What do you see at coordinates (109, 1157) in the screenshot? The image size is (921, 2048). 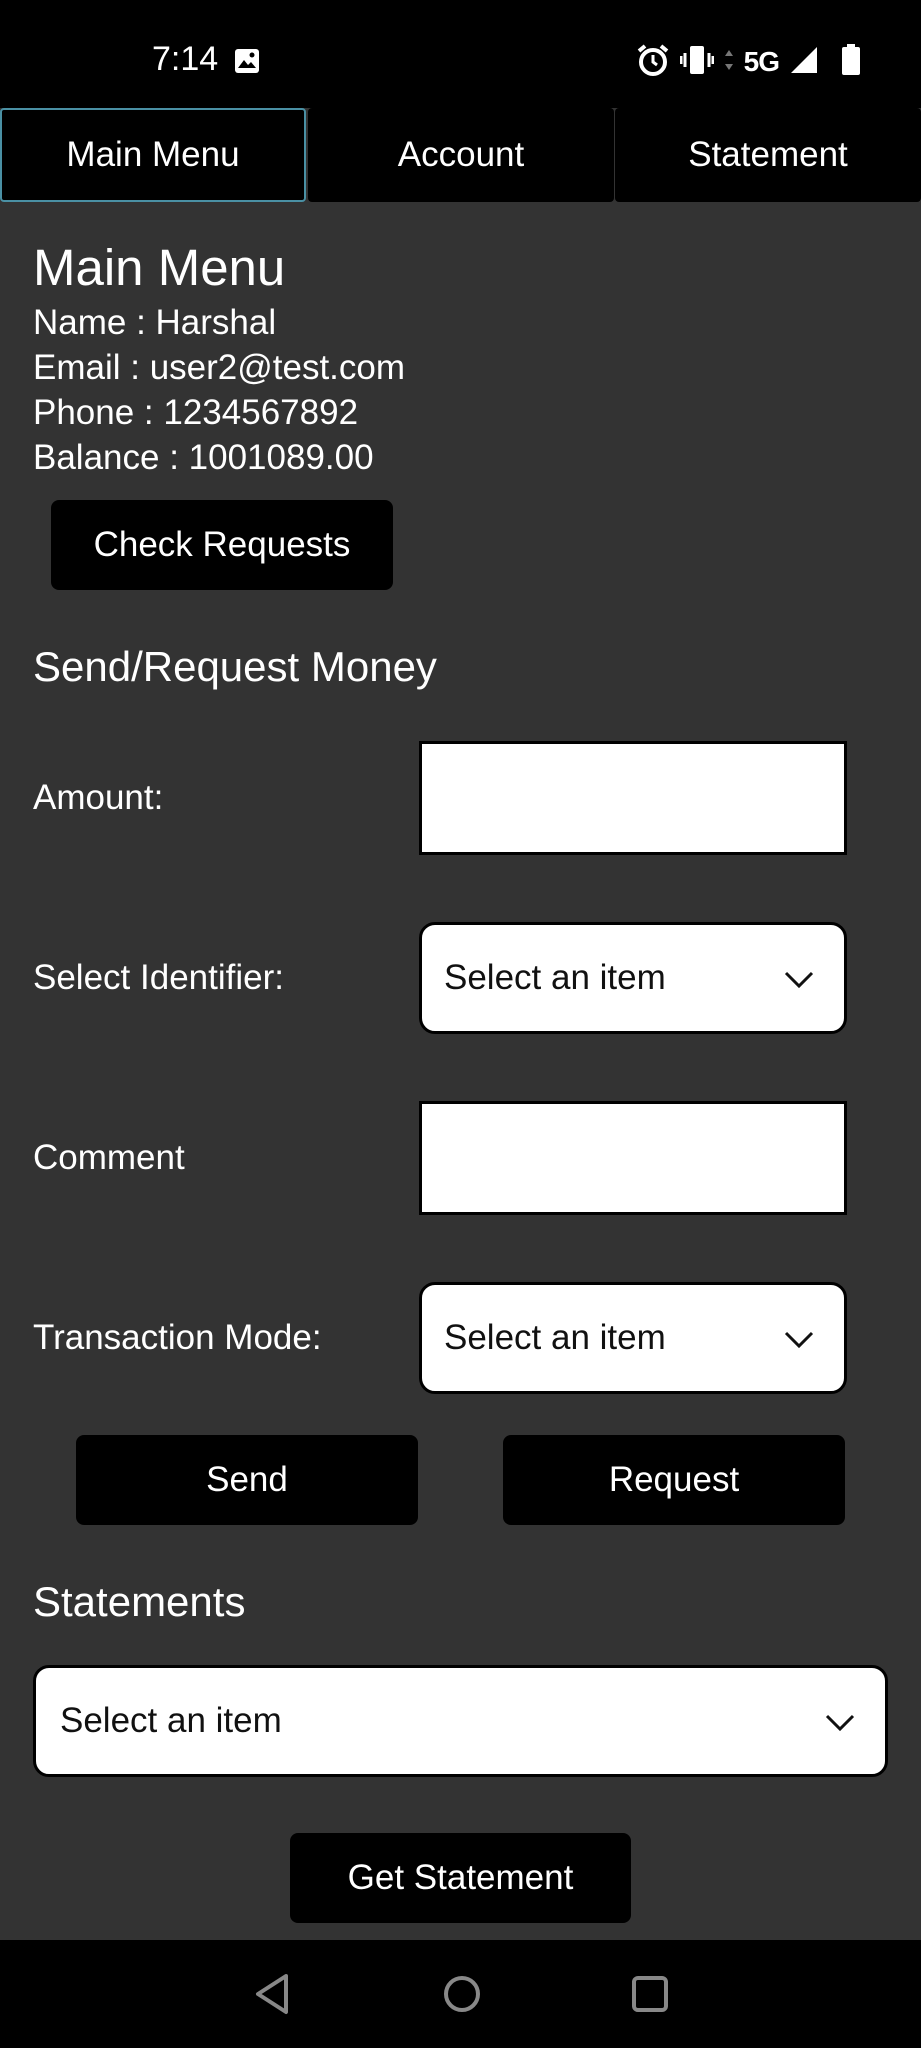 I see `comment-label: Comment` at bounding box center [109, 1157].